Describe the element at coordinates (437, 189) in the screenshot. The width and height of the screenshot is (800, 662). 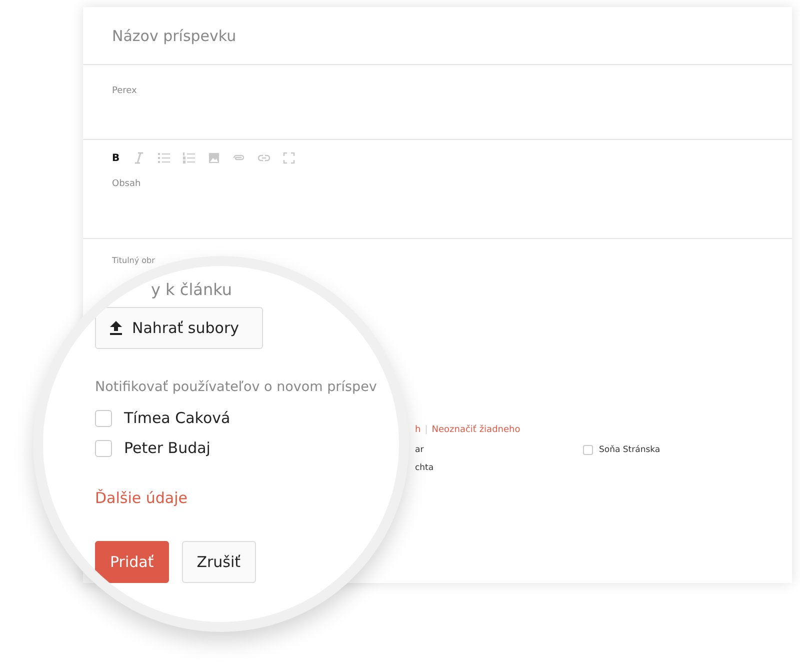
I see `editor-field: B Obsah` at that location.